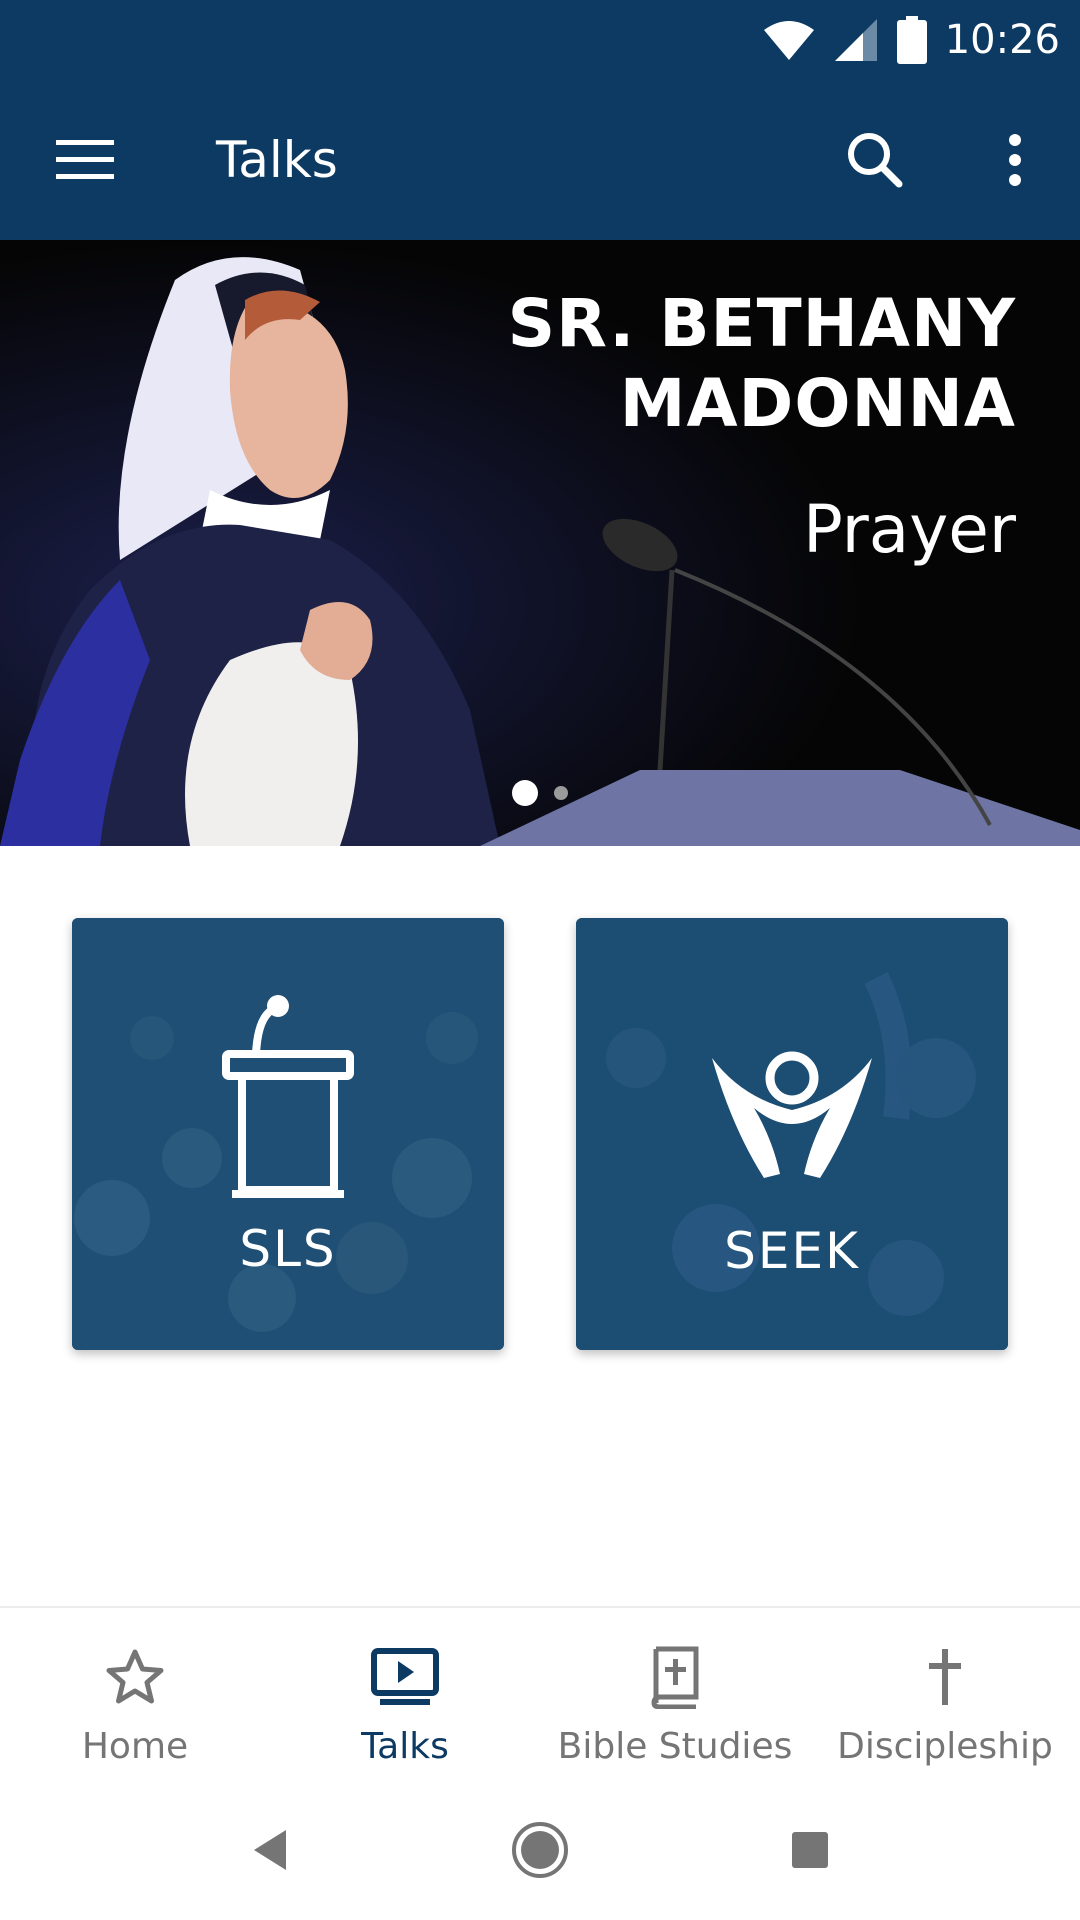  What do you see at coordinates (788, 40) in the screenshot?
I see `wifi-icon` at bounding box center [788, 40].